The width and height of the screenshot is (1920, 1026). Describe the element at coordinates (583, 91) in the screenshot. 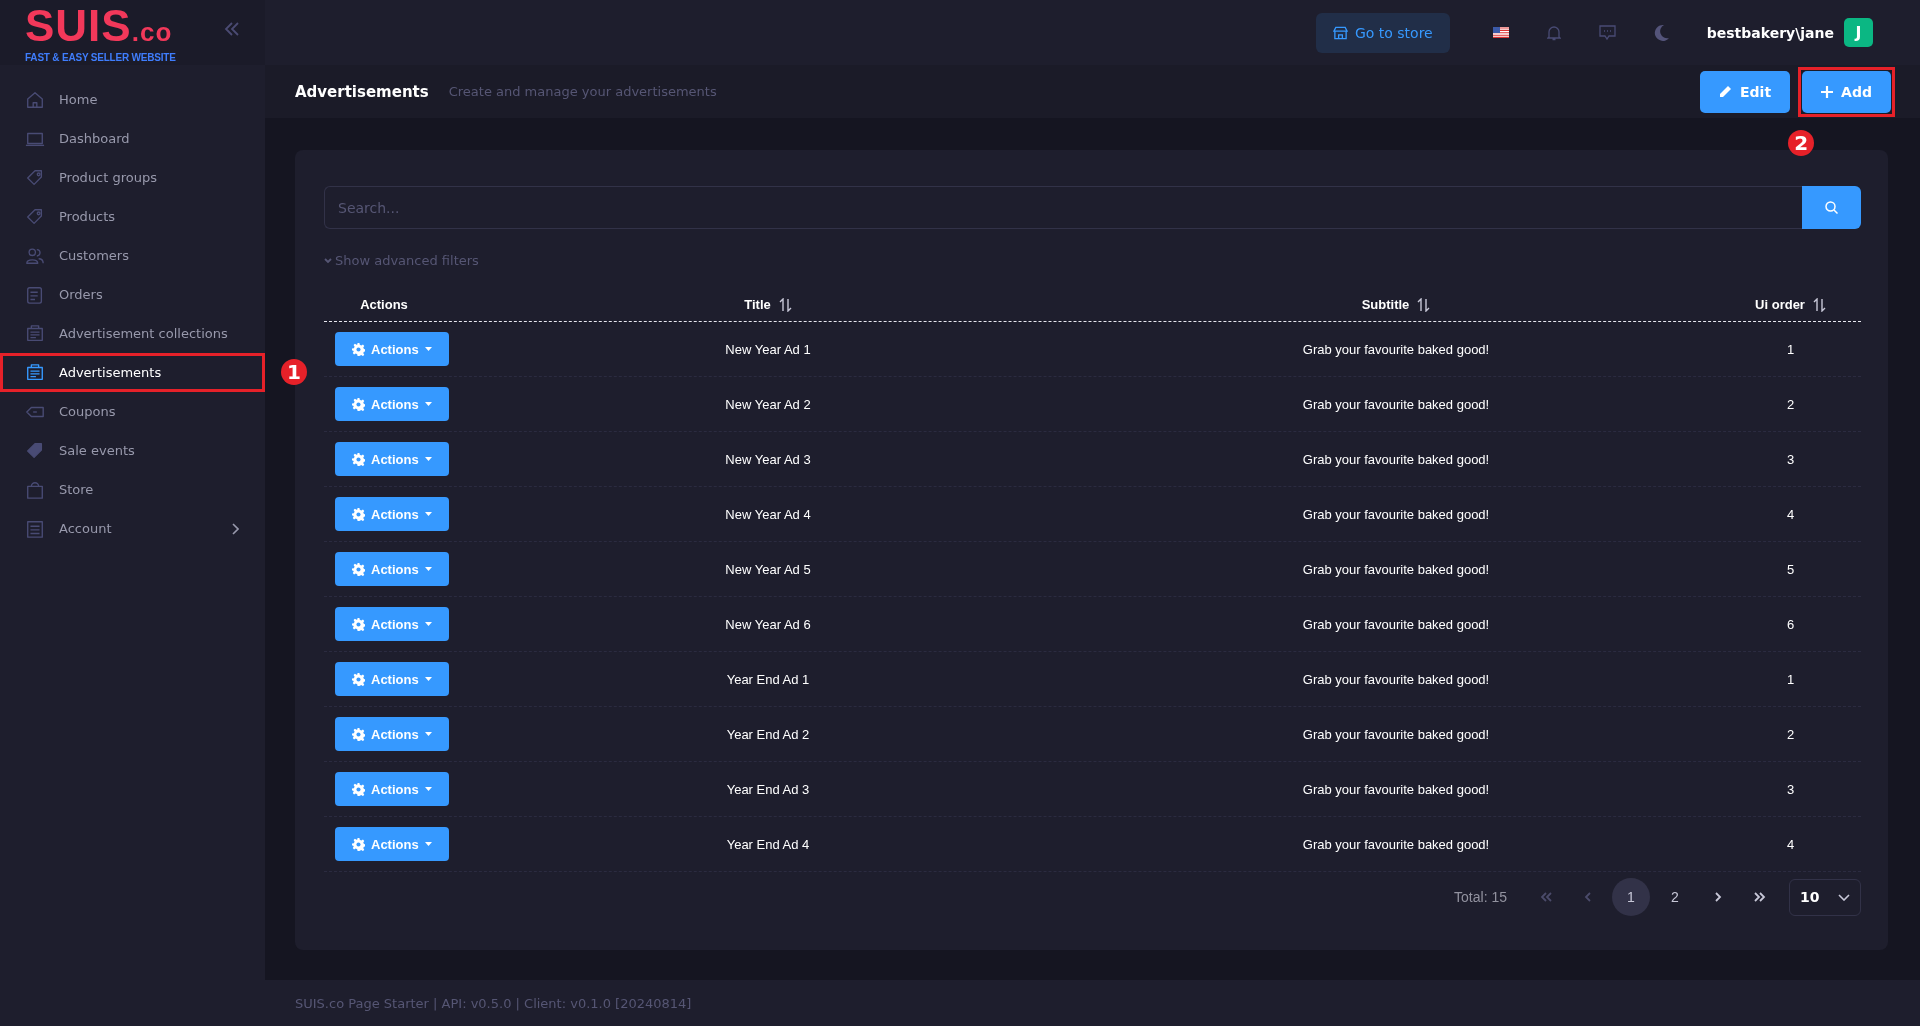

I see `page-subtitle: Create and manage your advertisements` at that location.